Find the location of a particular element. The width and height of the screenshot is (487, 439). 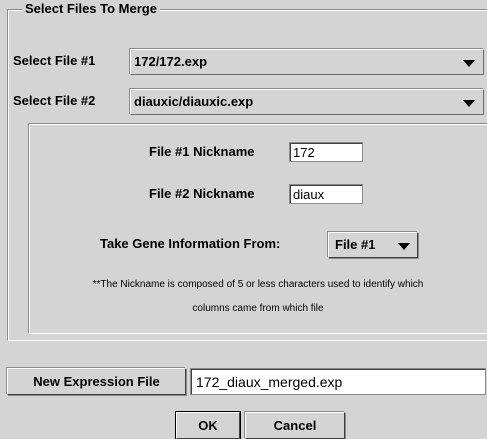

select-file-1-label: Select File #1 is located at coordinates (54, 60).